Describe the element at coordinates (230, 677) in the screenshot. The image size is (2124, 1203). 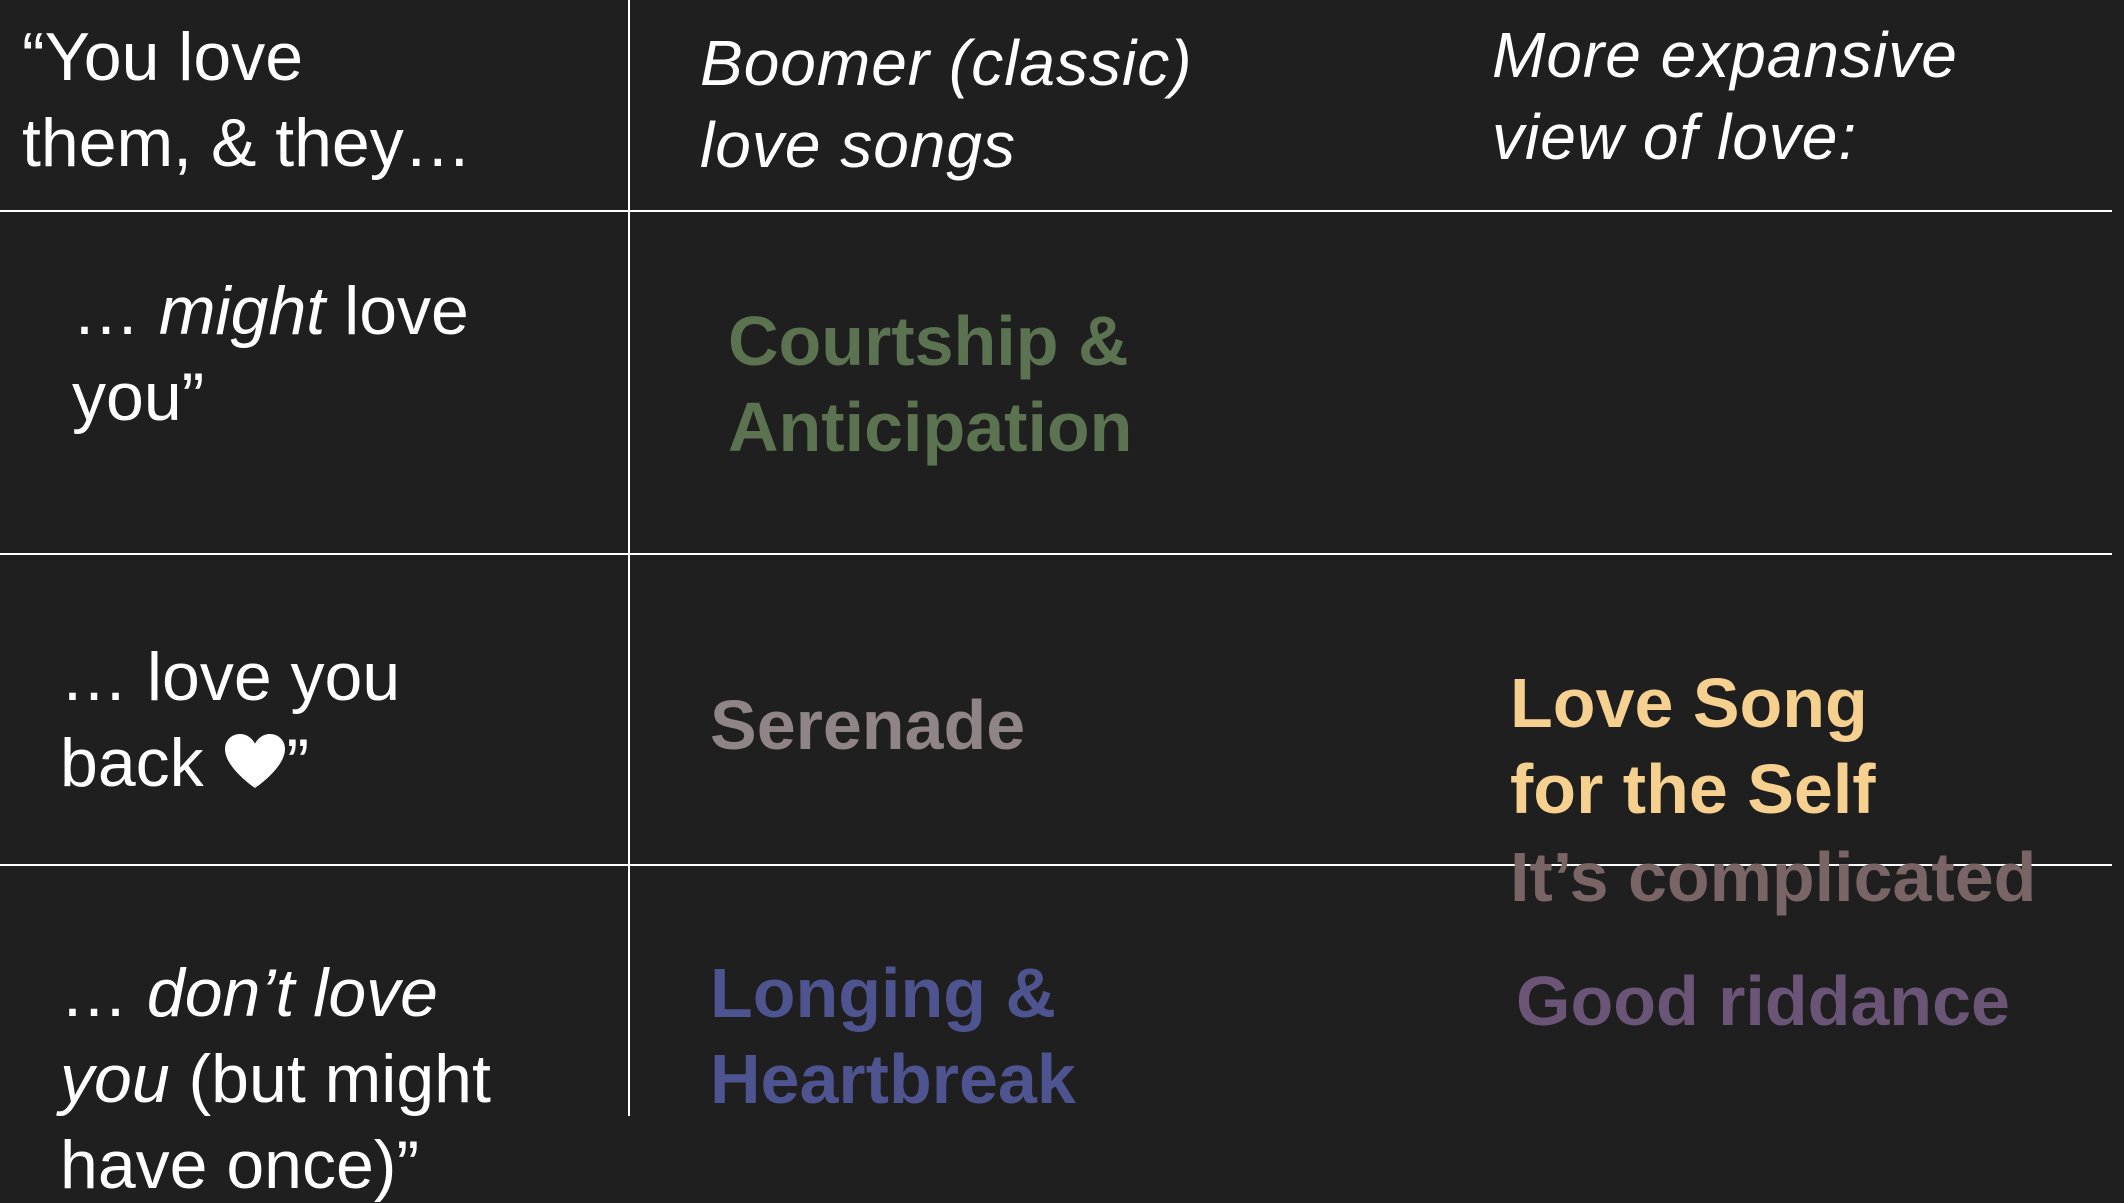
I see `row-label-love-back-line1: … love you` at that location.